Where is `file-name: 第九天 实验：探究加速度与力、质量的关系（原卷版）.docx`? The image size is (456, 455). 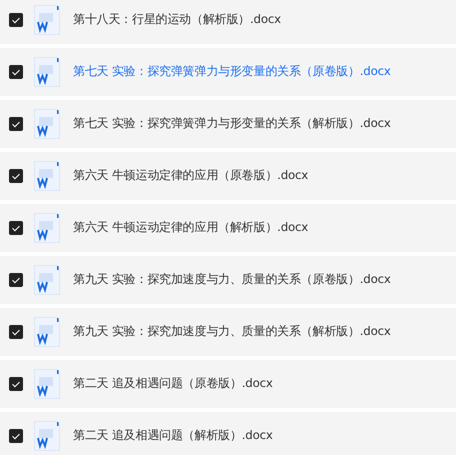 file-name: 第九天 实验：探究加速度与力、质量的关系（原卷版）.docx is located at coordinates (232, 280).